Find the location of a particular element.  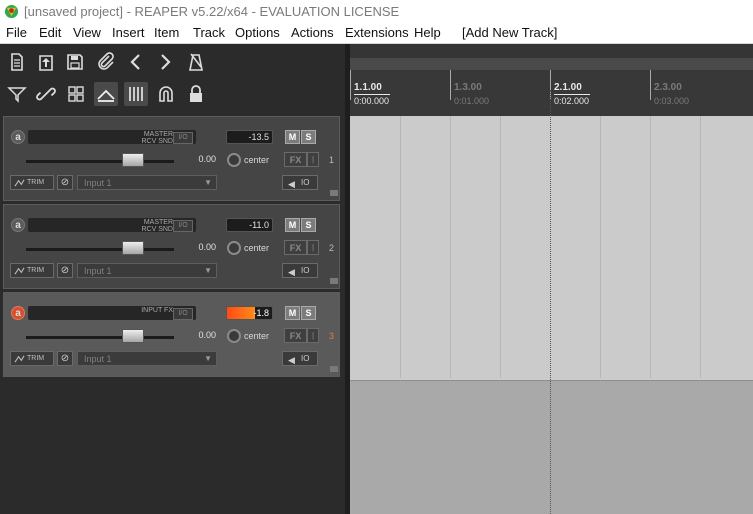

pan-value: center is located at coordinates (257, 160).